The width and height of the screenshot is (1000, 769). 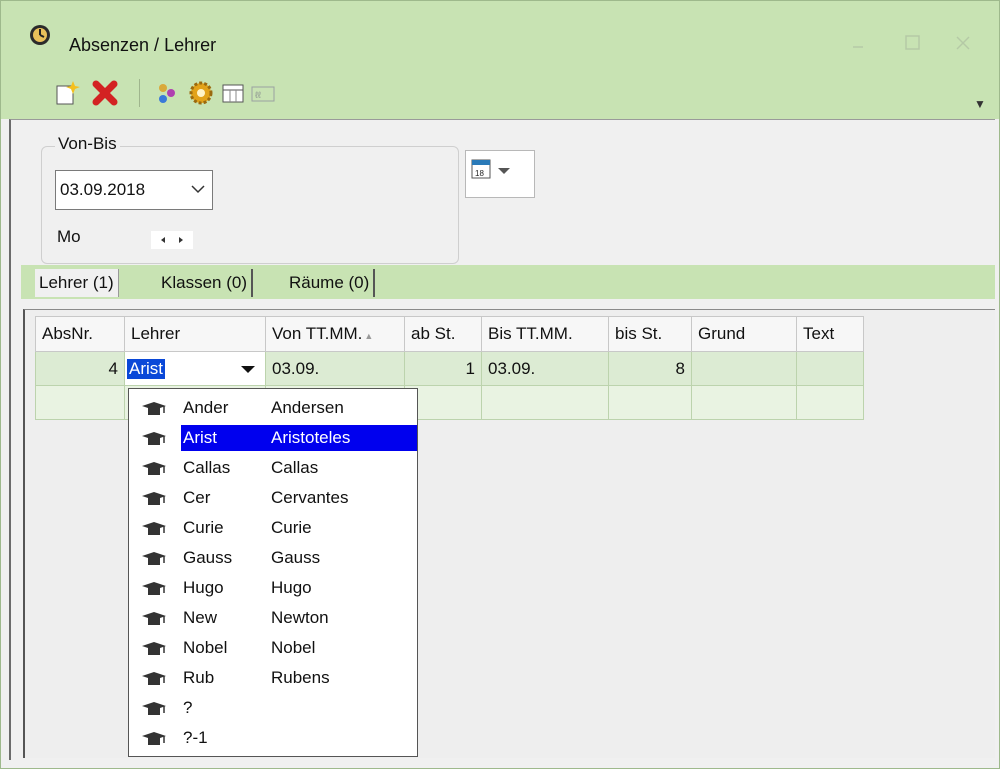 I want to click on dropdown-item-long: Newton, so click(x=300, y=617).